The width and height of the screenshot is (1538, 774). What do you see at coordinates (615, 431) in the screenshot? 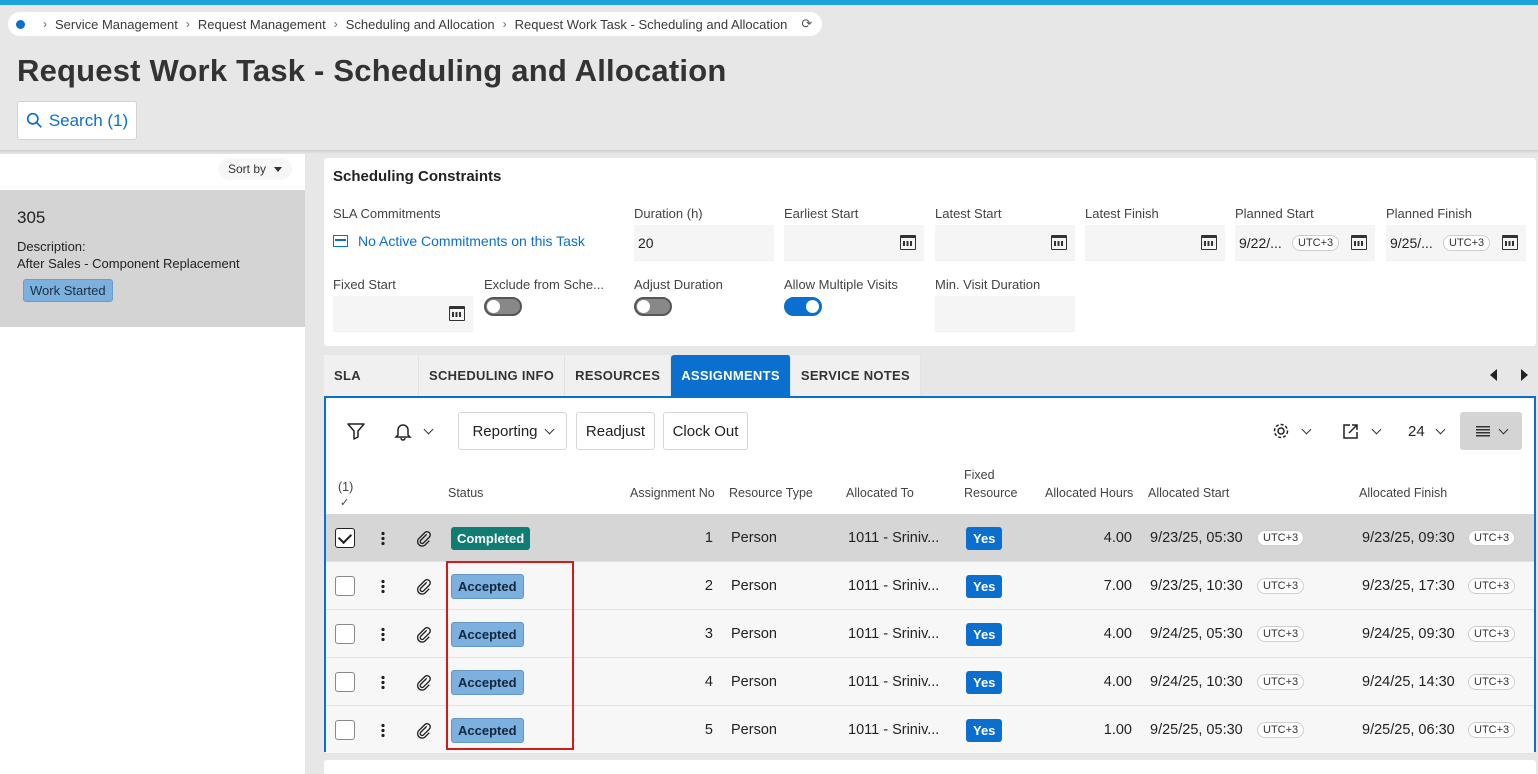
I see `readjust-button: Readjust` at bounding box center [615, 431].